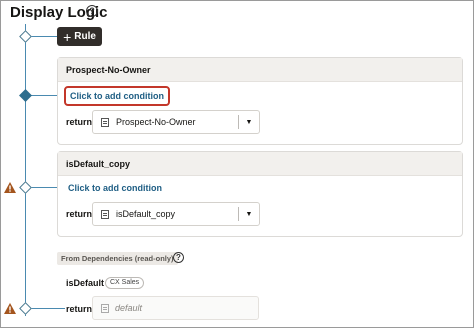 This screenshot has height=328, width=474. What do you see at coordinates (85, 36) in the screenshot?
I see `add-rule-label: Rule` at bounding box center [85, 36].